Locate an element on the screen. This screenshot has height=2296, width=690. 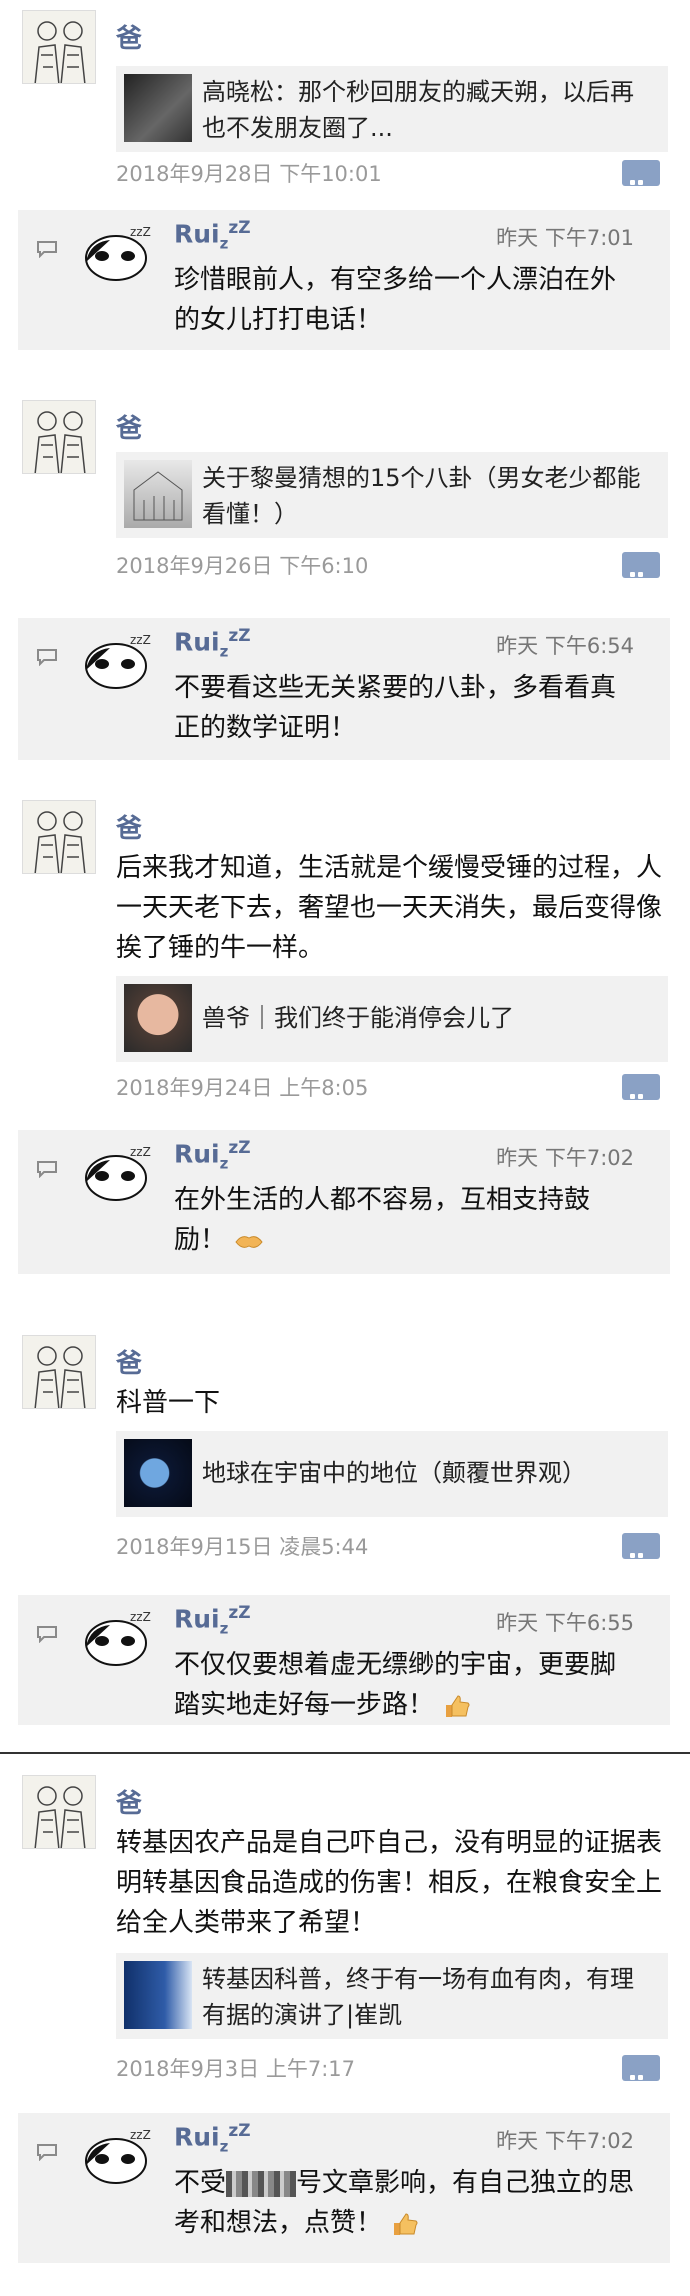
shared-article-card: 关于黎曼猜想的15个八卦（男女老少都能看懂！） is located at coordinates (392, 495).